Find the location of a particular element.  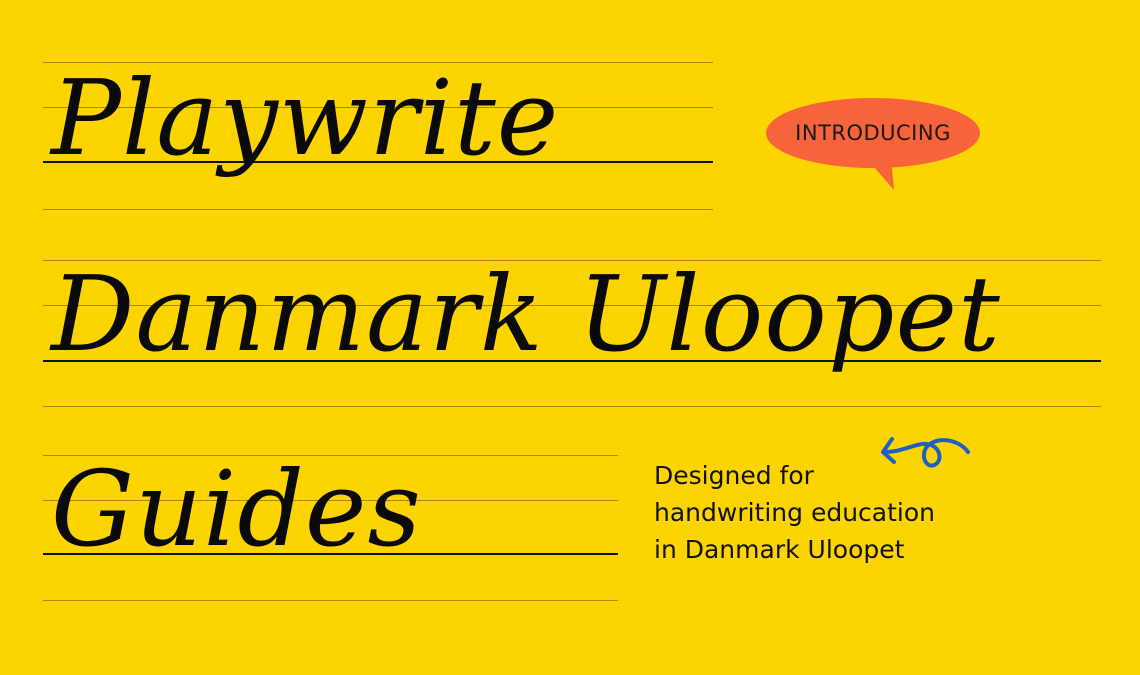

introducing-badge: INTRODUCING is located at coordinates (873, 144).